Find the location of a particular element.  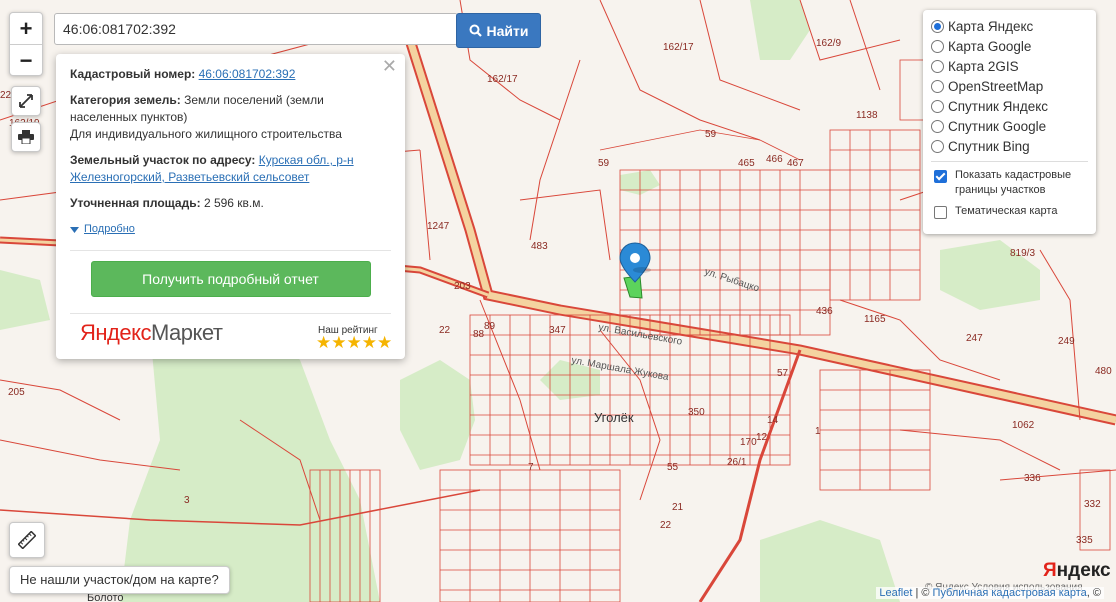

details-toggle: Подробно is located at coordinates (230, 229).